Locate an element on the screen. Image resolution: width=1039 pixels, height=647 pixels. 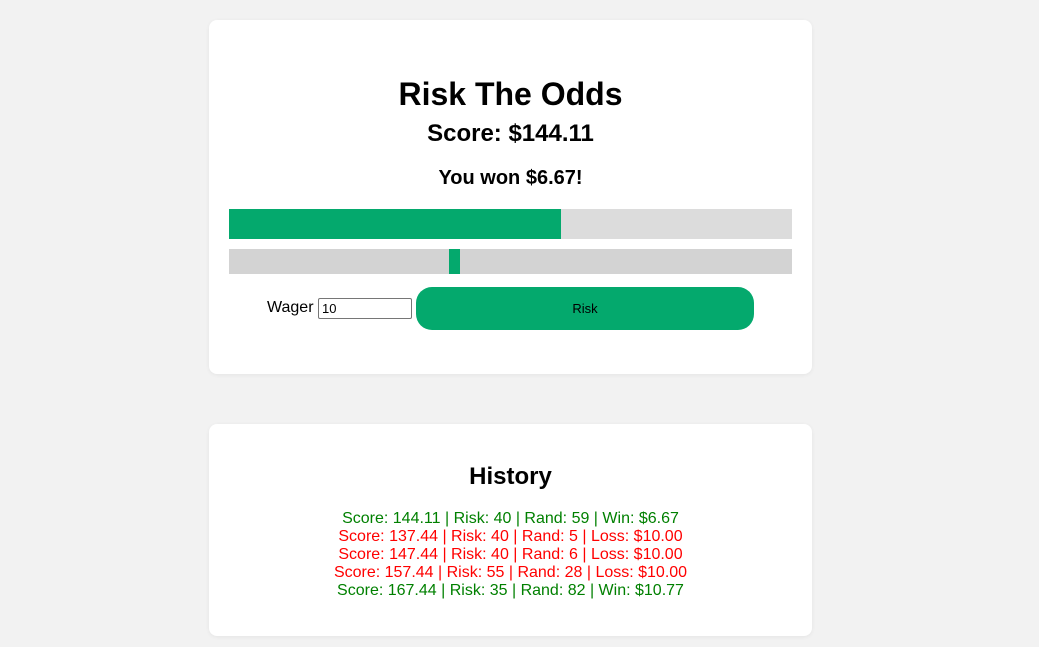
risk-slider-thumb is located at coordinates (454, 261).